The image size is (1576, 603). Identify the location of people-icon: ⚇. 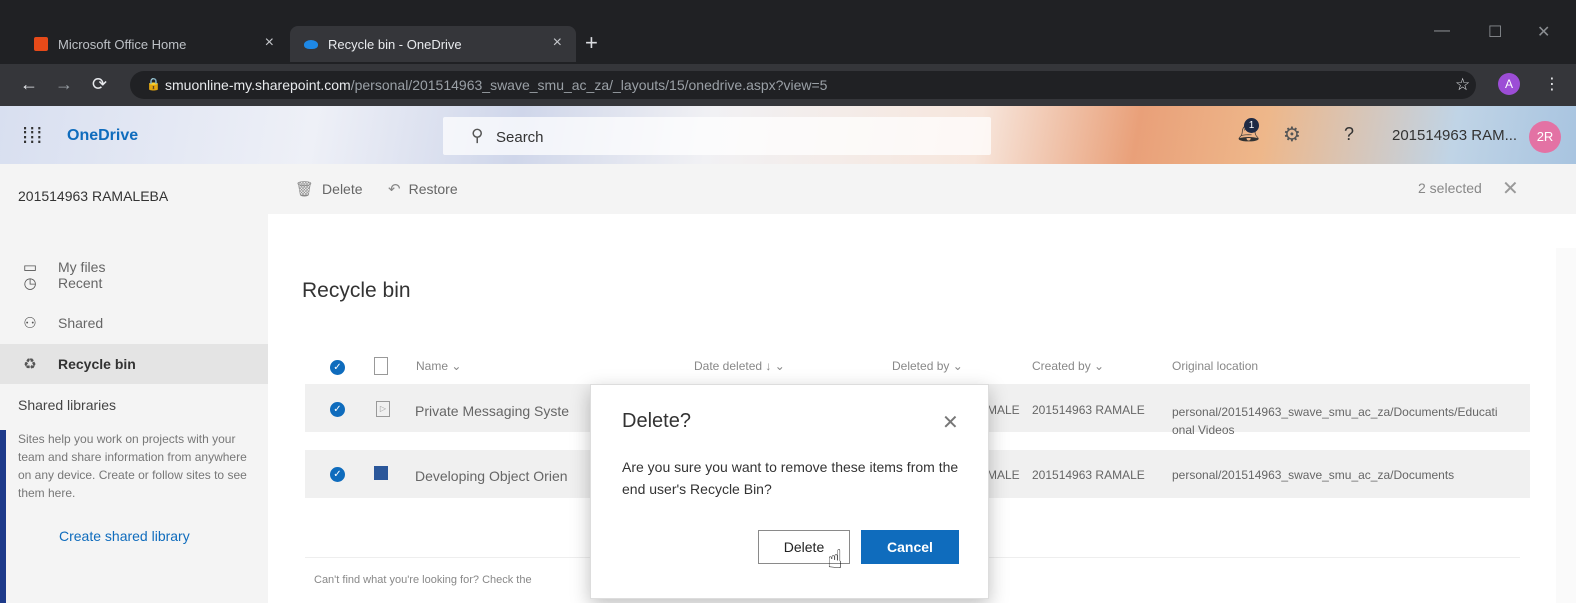
(30, 323).